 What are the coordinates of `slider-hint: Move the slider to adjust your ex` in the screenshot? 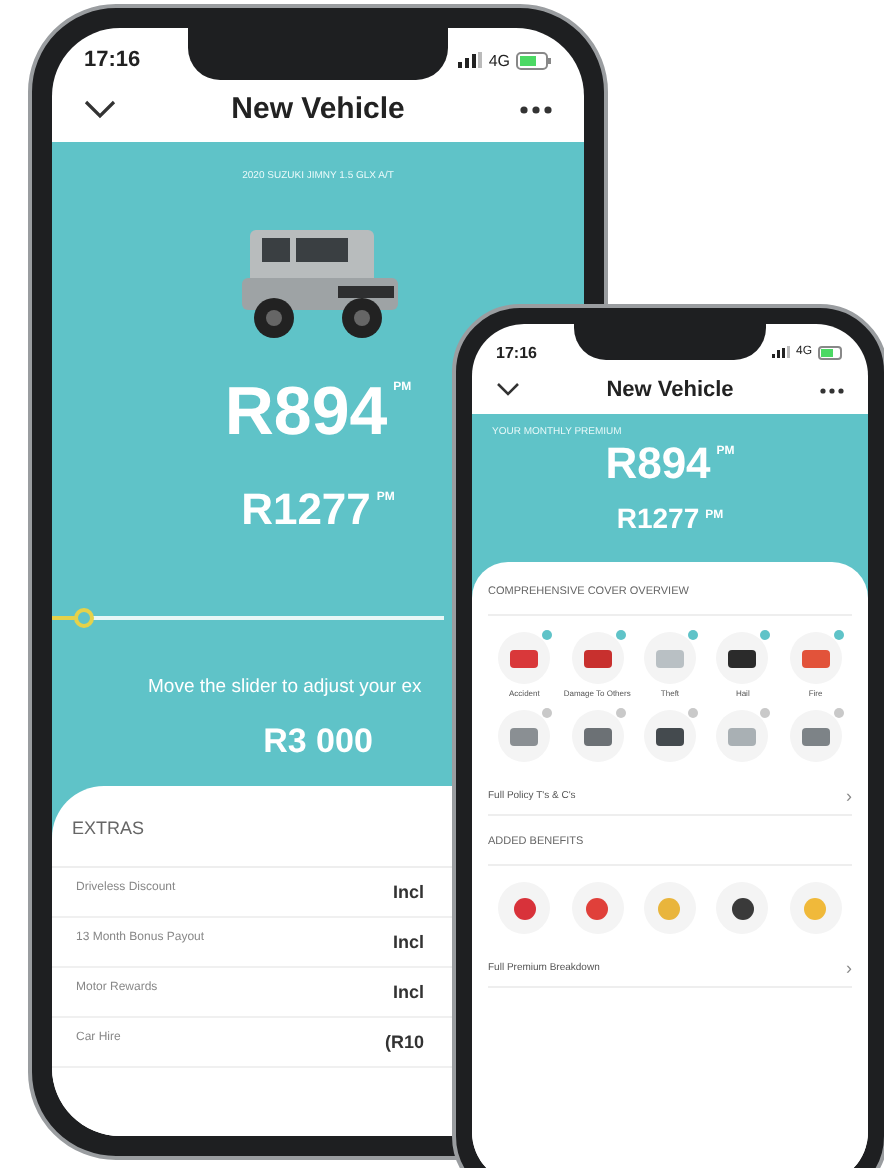 It's located at (285, 687).